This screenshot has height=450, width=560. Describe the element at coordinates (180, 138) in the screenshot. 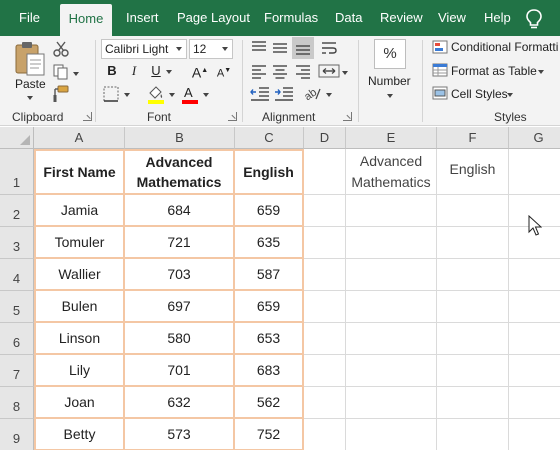

I see `column-header-b: B` at that location.